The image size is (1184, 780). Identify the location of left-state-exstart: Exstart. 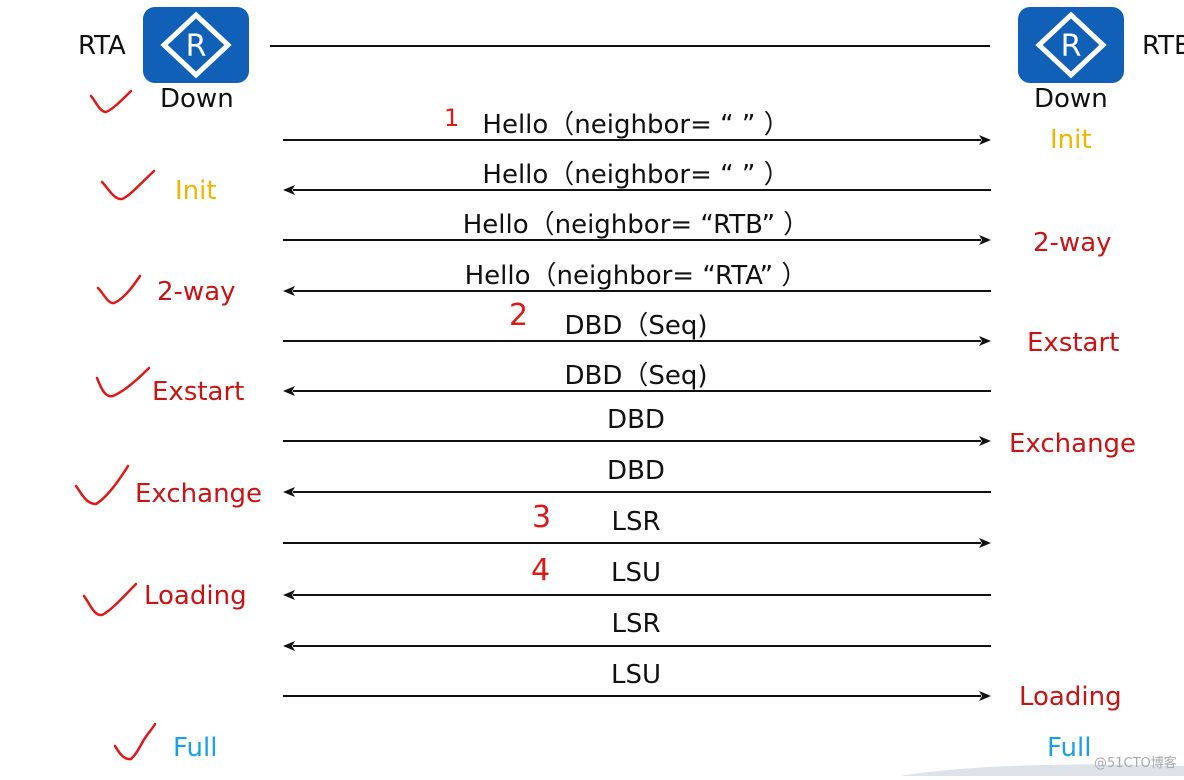
(198, 392).